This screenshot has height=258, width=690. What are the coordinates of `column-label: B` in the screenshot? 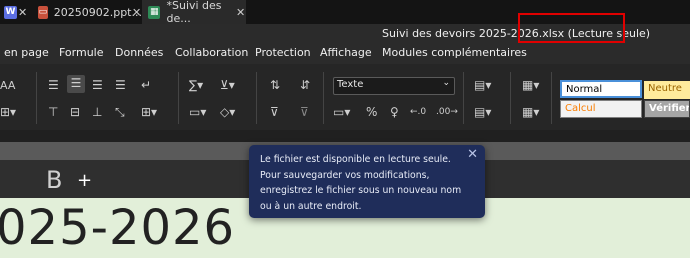 It's located at (54, 180).